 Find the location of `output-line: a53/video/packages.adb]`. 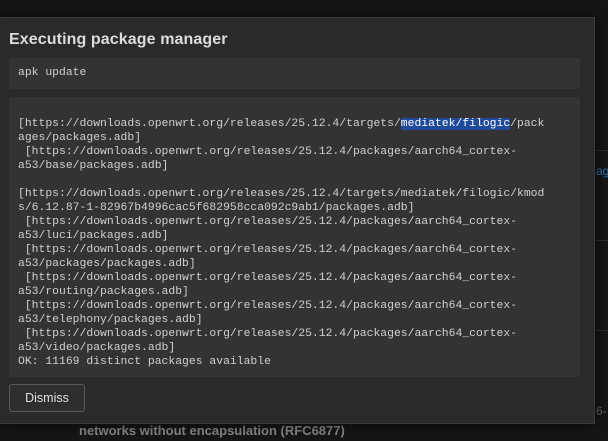

output-line: a53/video/packages.adb] is located at coordinates (97, 348).